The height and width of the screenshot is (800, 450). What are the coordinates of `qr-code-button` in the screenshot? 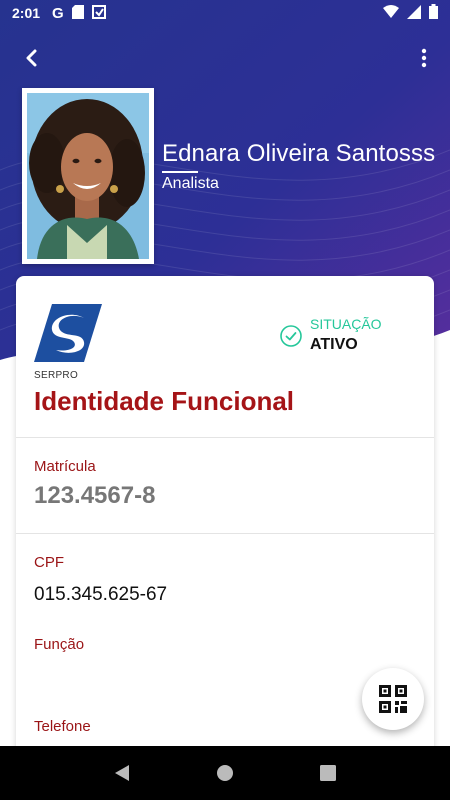 It's located at (393, 699).